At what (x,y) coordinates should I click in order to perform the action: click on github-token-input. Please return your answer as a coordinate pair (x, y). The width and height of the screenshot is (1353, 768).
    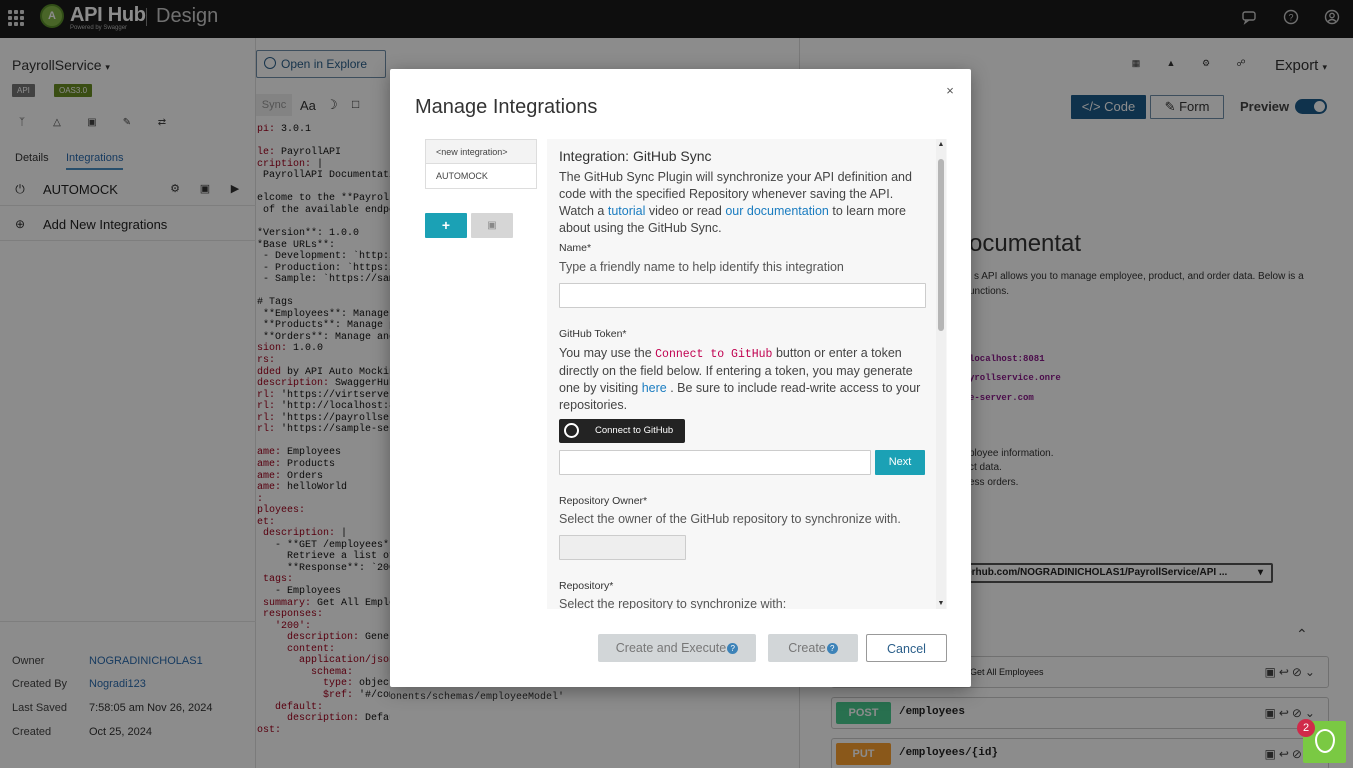
    Looking at the image, I should click on (715, 462).